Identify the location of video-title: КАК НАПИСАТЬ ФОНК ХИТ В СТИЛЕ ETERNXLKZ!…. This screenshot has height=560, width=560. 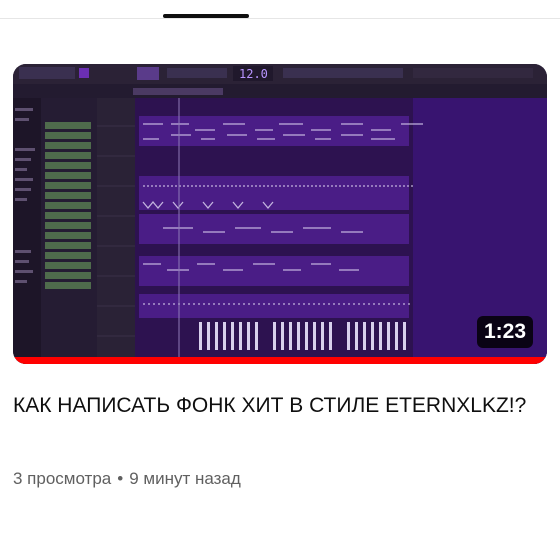
(273, 405).